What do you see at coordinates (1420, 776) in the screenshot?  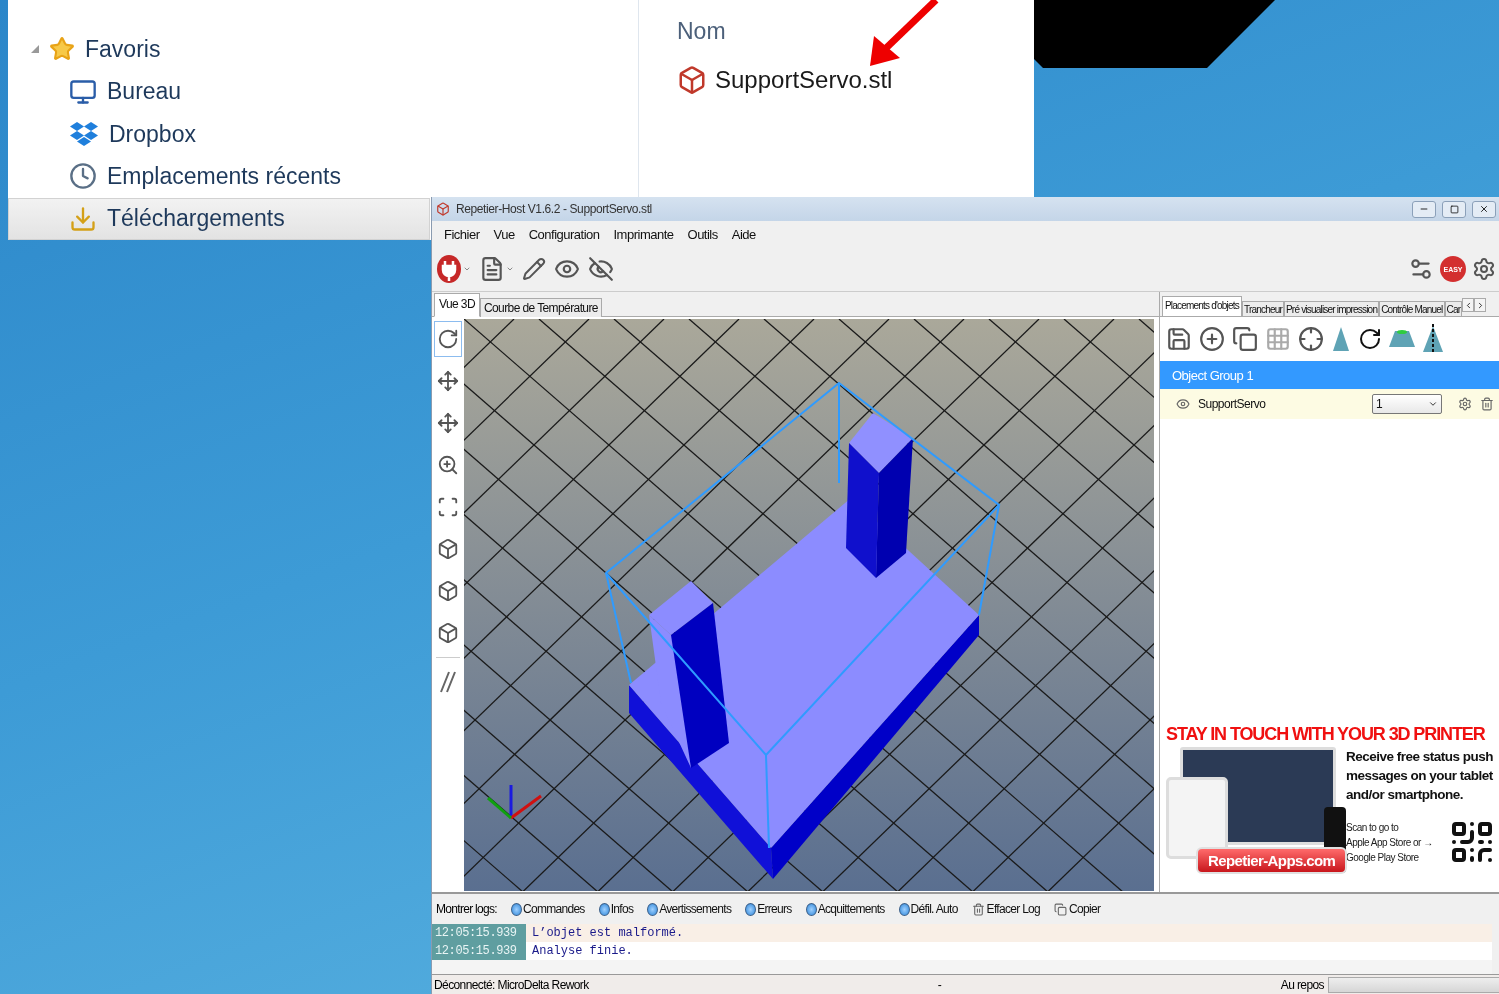 I see `ad-text: Receive free status push messages on your tablet and/or smartphone.` at bounding box center [1420, 776].